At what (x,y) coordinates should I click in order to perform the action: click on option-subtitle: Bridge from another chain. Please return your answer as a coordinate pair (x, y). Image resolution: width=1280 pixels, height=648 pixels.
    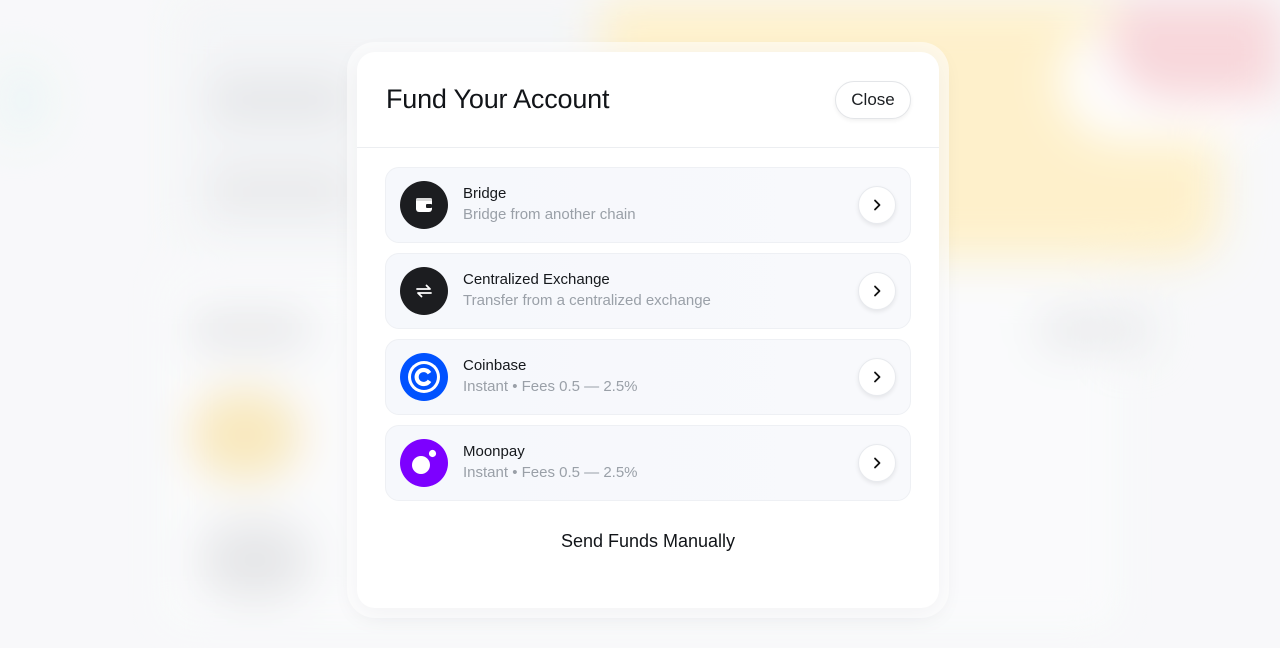
    Looking at the image, I should click on (549, 214).